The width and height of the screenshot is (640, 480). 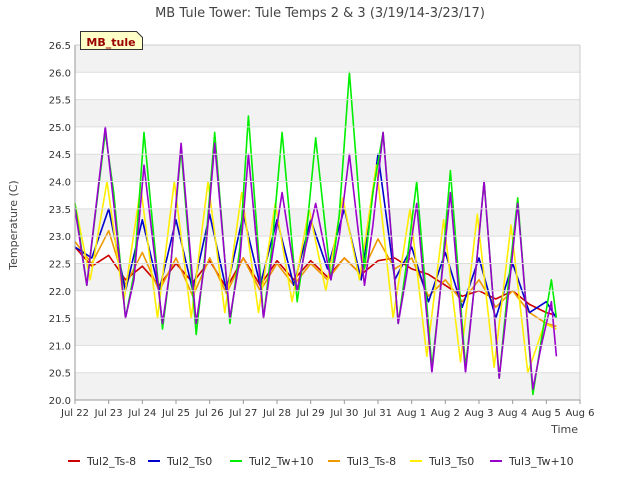 I want to click on x-tick-label: Aug 5, so click(x=546, y=413).